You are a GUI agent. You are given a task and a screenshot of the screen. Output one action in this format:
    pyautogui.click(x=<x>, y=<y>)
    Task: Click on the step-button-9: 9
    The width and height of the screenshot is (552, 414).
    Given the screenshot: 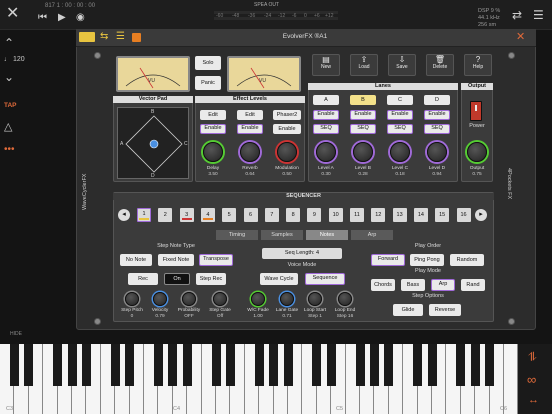 What is the action you would take?
    pyautogui.click(x=314, y=215)
    